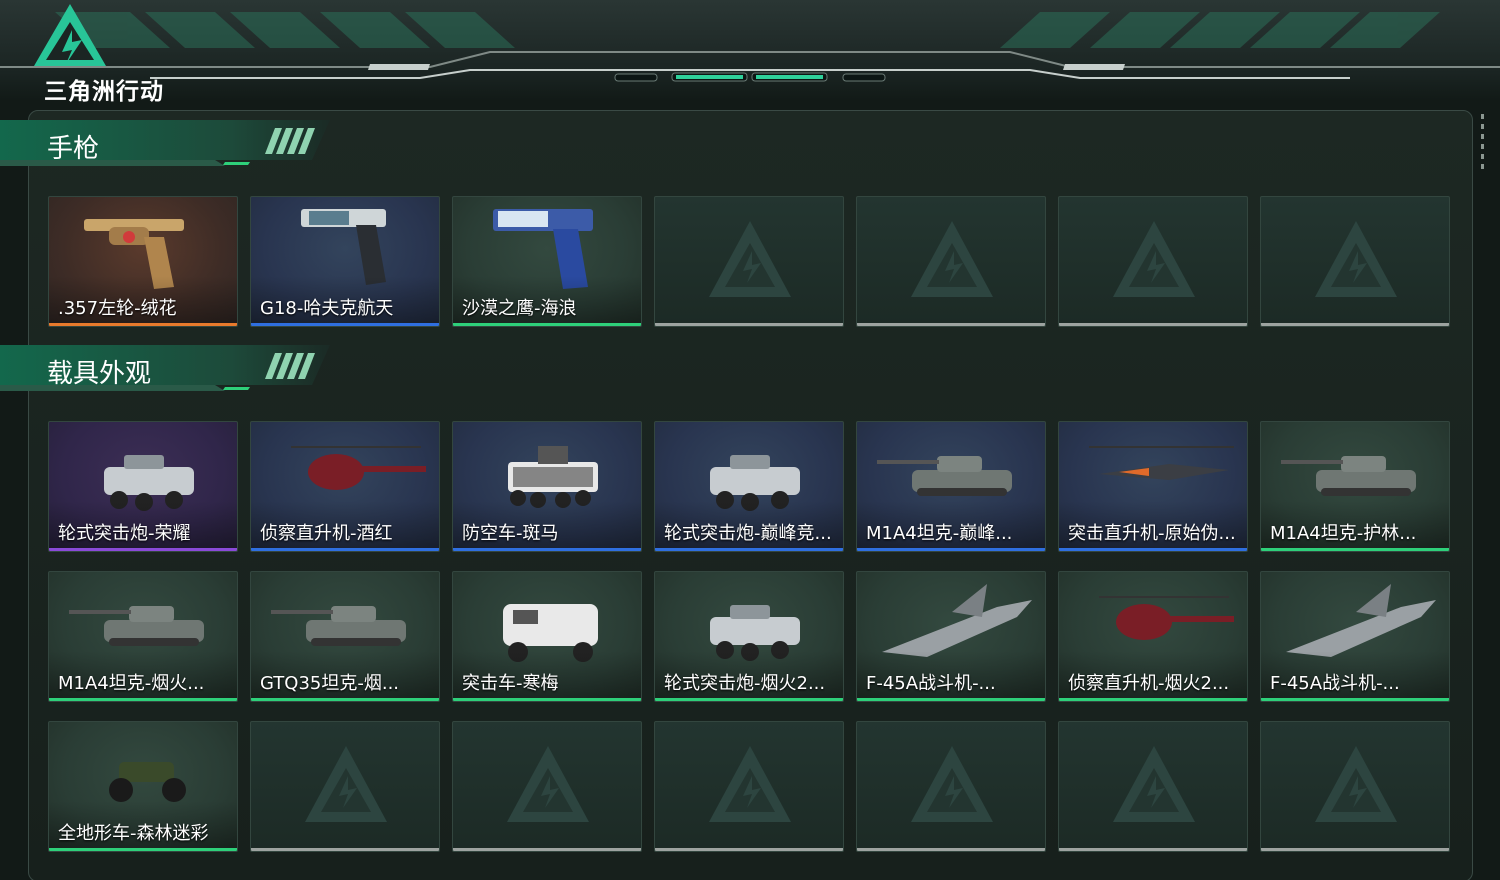 The width and height of the screenshot is (1500, 880). I want to click on skin-item-card: G18-哈夫克航天, so click(345, 261).